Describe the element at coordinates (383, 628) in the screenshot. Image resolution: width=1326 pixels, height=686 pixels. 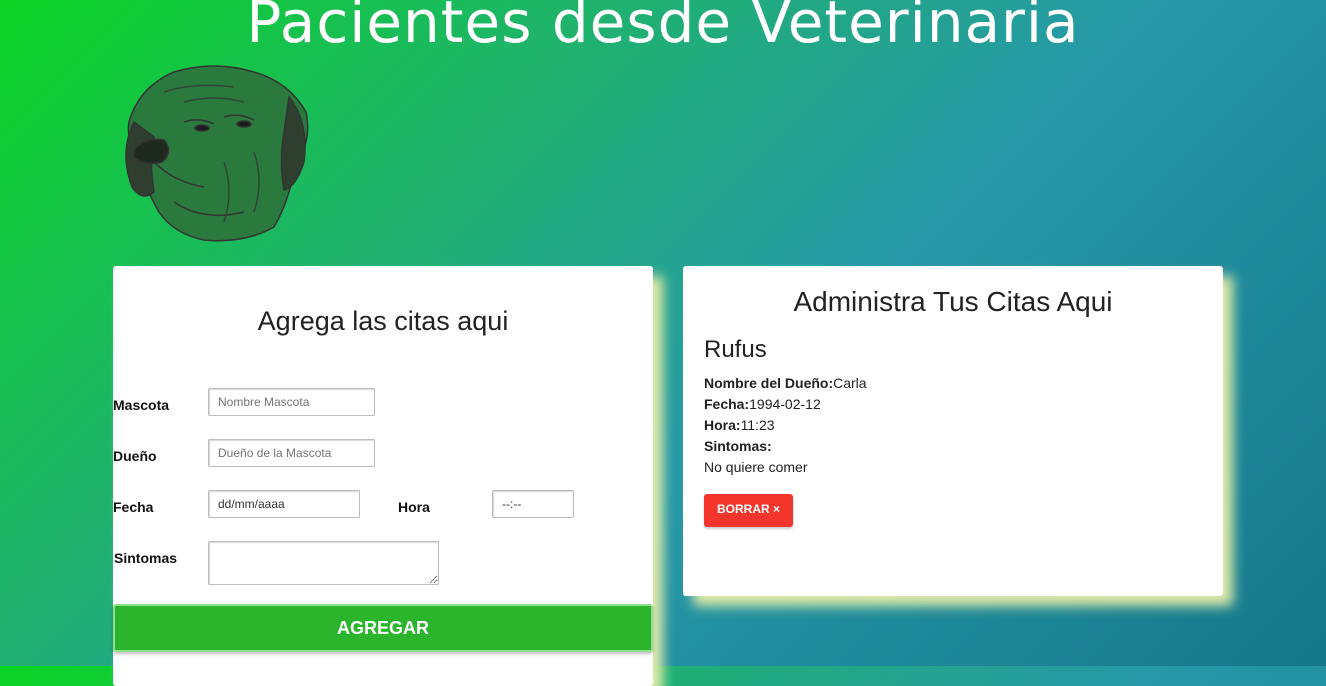
I see `add-appointment-button: AGREGAR` at that location.